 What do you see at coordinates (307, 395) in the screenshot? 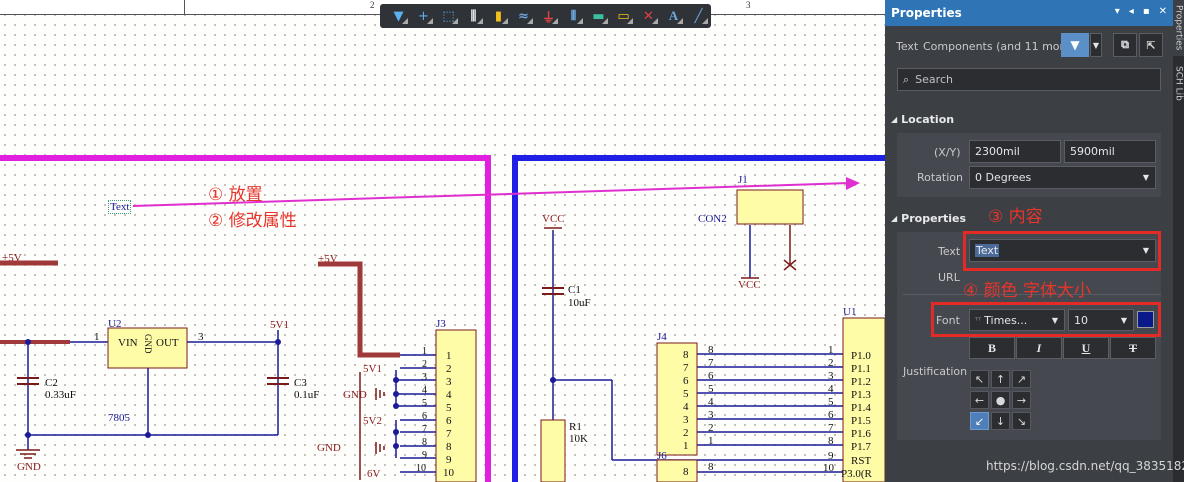
I see `c3-value: 0.1uF` at bounding box center [307, 395].